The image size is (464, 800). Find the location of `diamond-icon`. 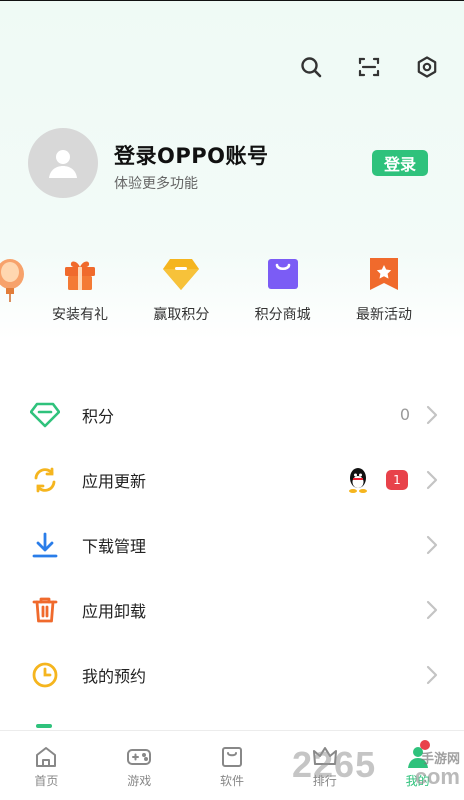

diamond-icon is located at coordinates (181, 274).